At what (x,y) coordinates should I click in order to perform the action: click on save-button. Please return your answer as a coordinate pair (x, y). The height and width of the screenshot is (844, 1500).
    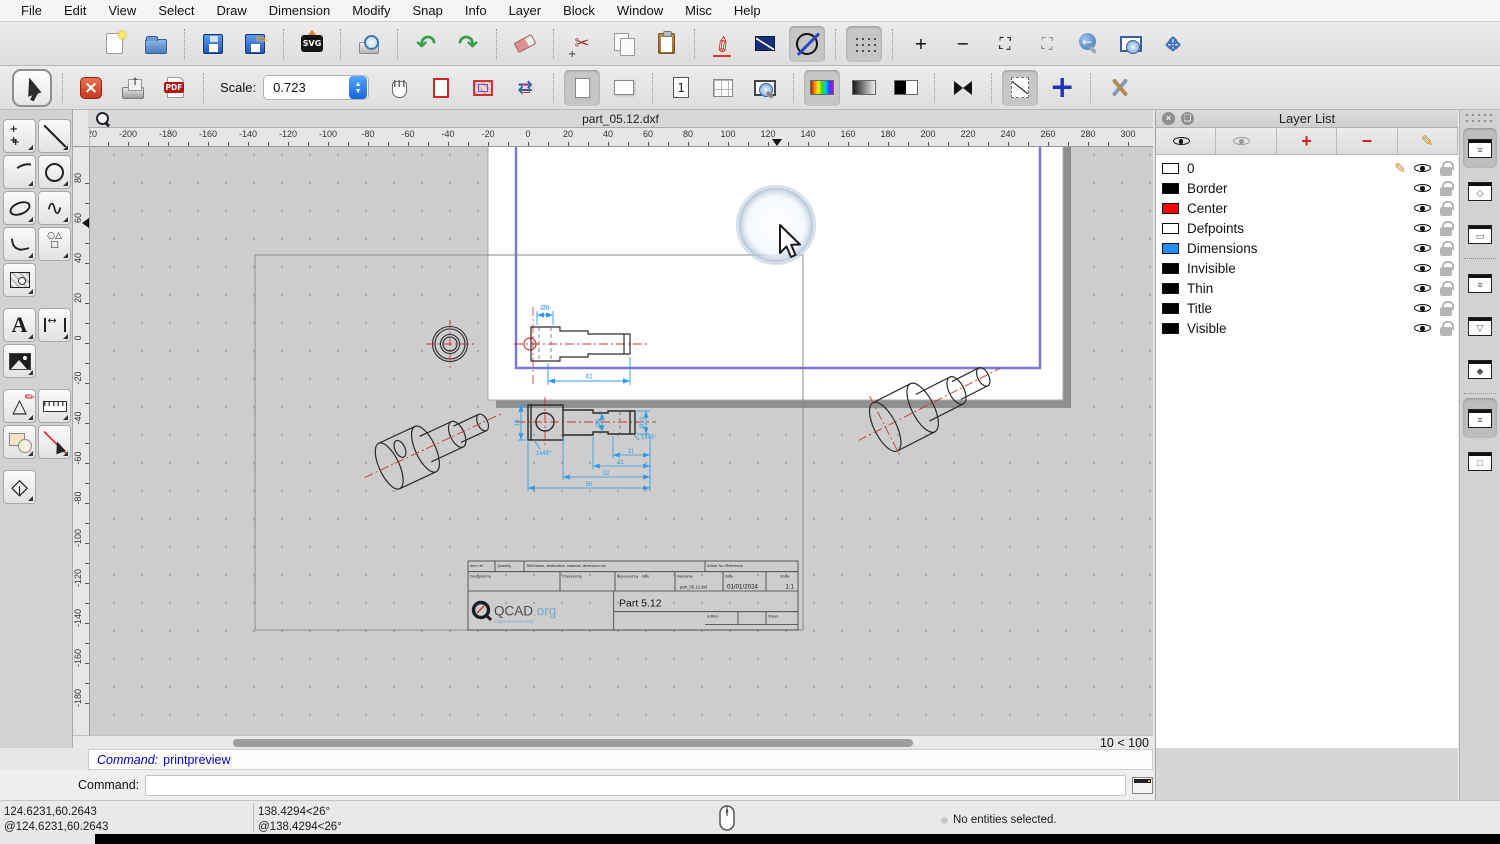
    Looking at the image, I should click on (213, 44).